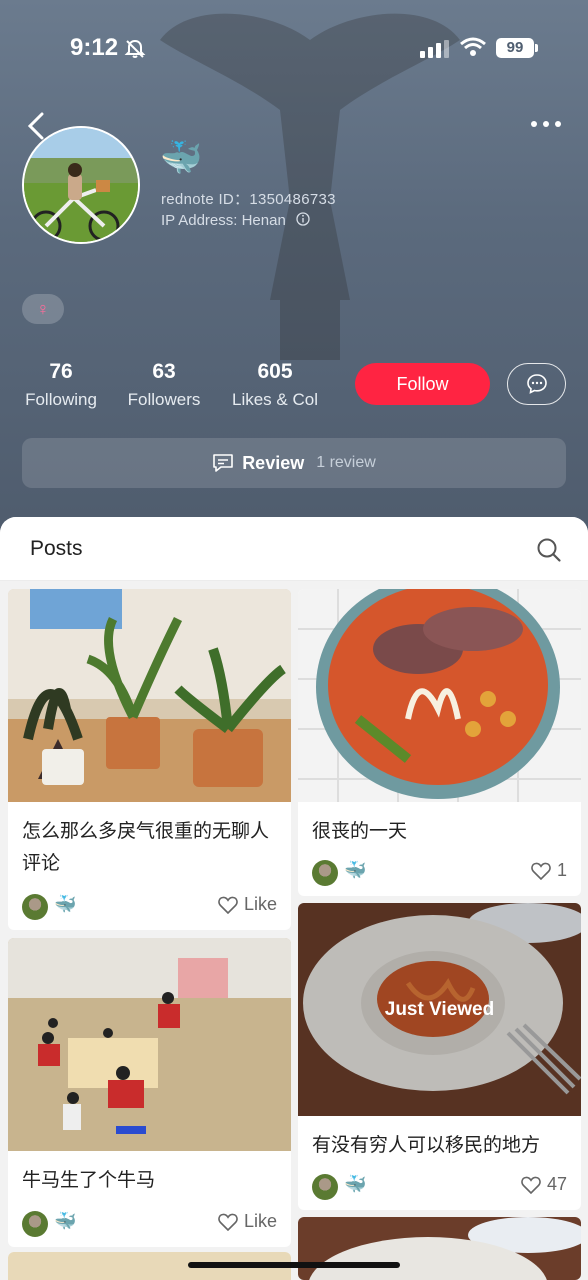 This screenshot has height=1280, width=588. I want to click on stat-followers-value: 63, so click(164, 371).